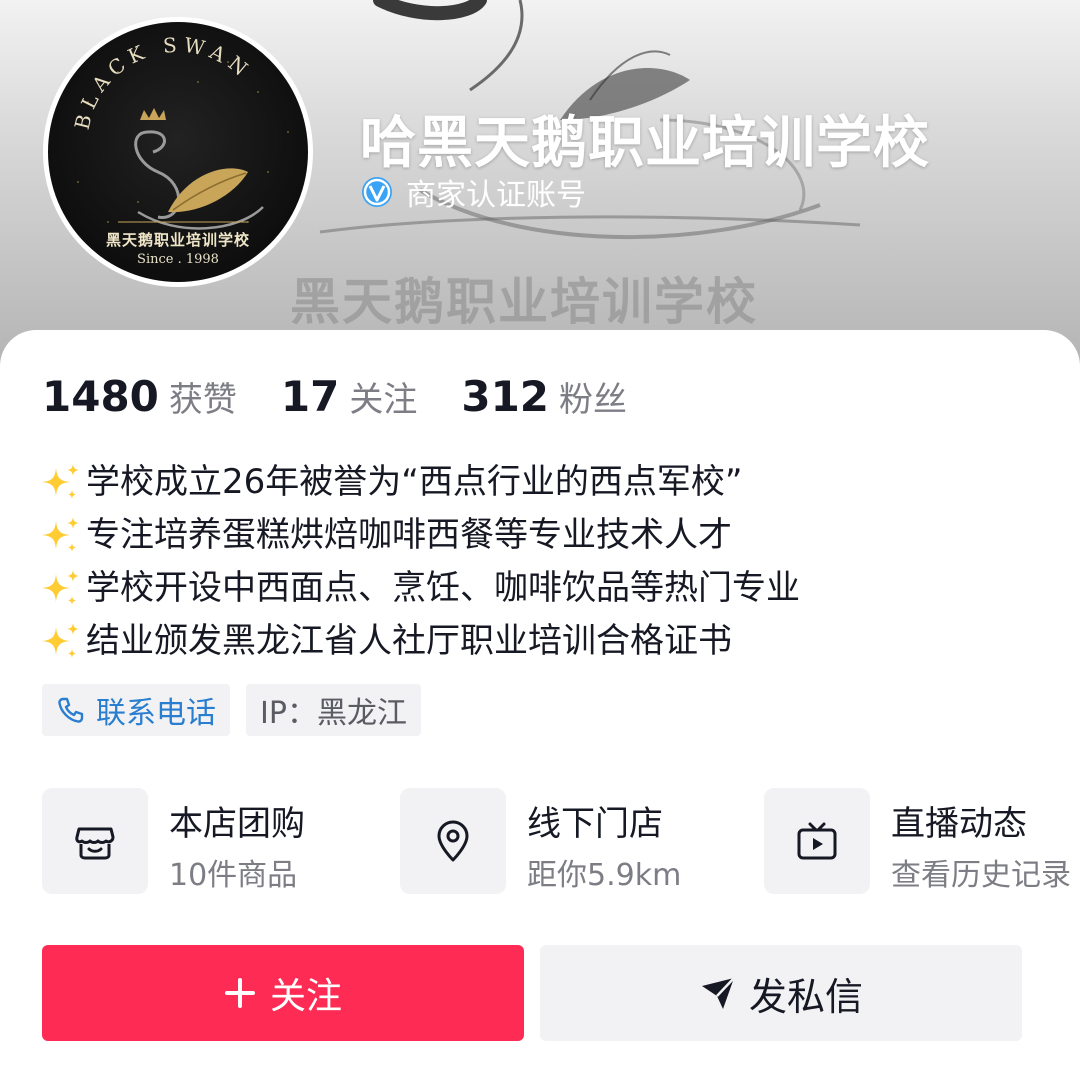  I want to click on service-subtitle: 距你5.9km, so click(604, 875).